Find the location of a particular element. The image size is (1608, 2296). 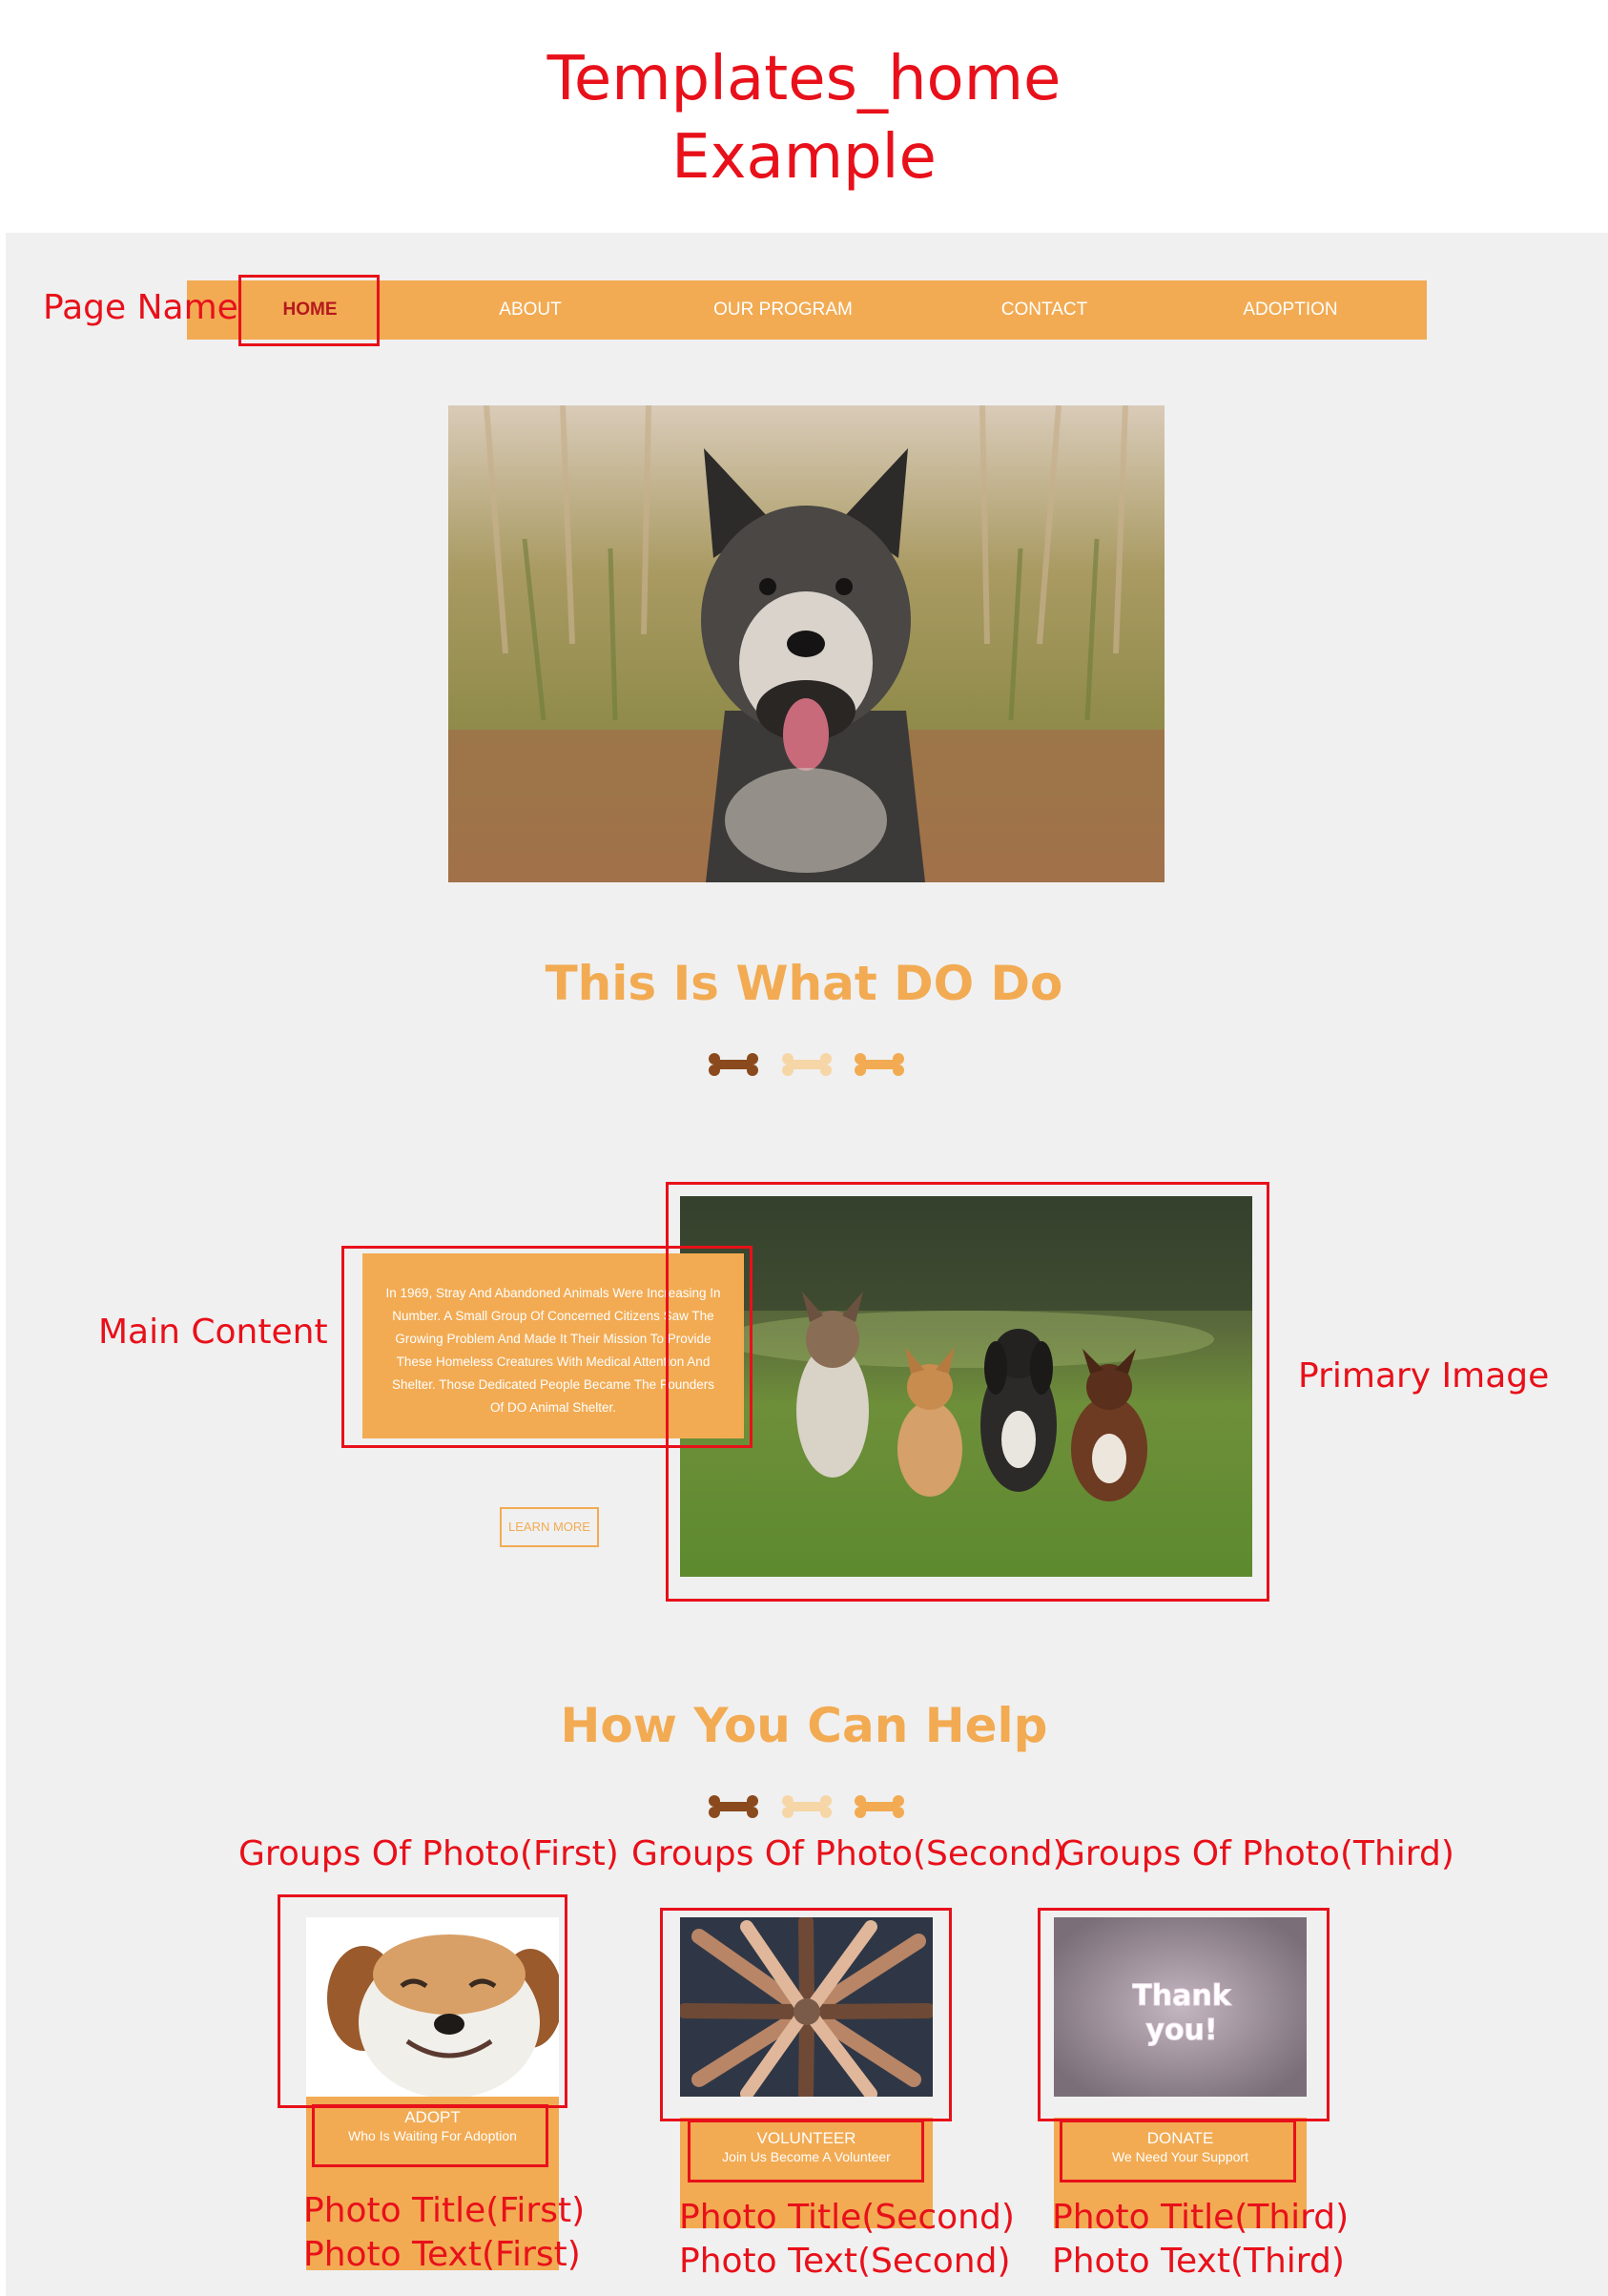

annotation-box-primary-image is located at coordinates (967, 1392).